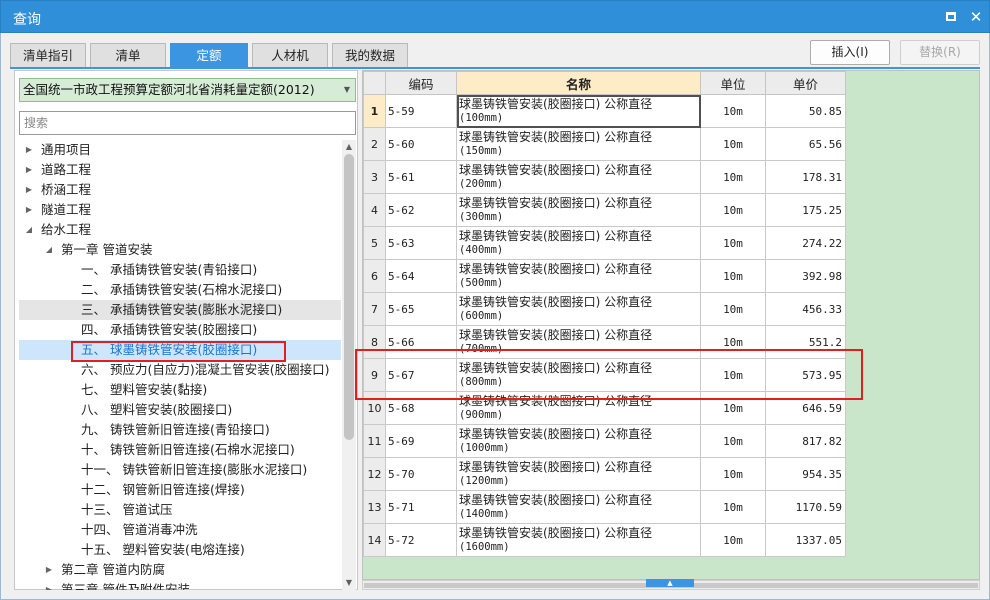 The width and height of the screenshot is (990, 600). I want to click on cell-price: 65.56, so click(805, 144).